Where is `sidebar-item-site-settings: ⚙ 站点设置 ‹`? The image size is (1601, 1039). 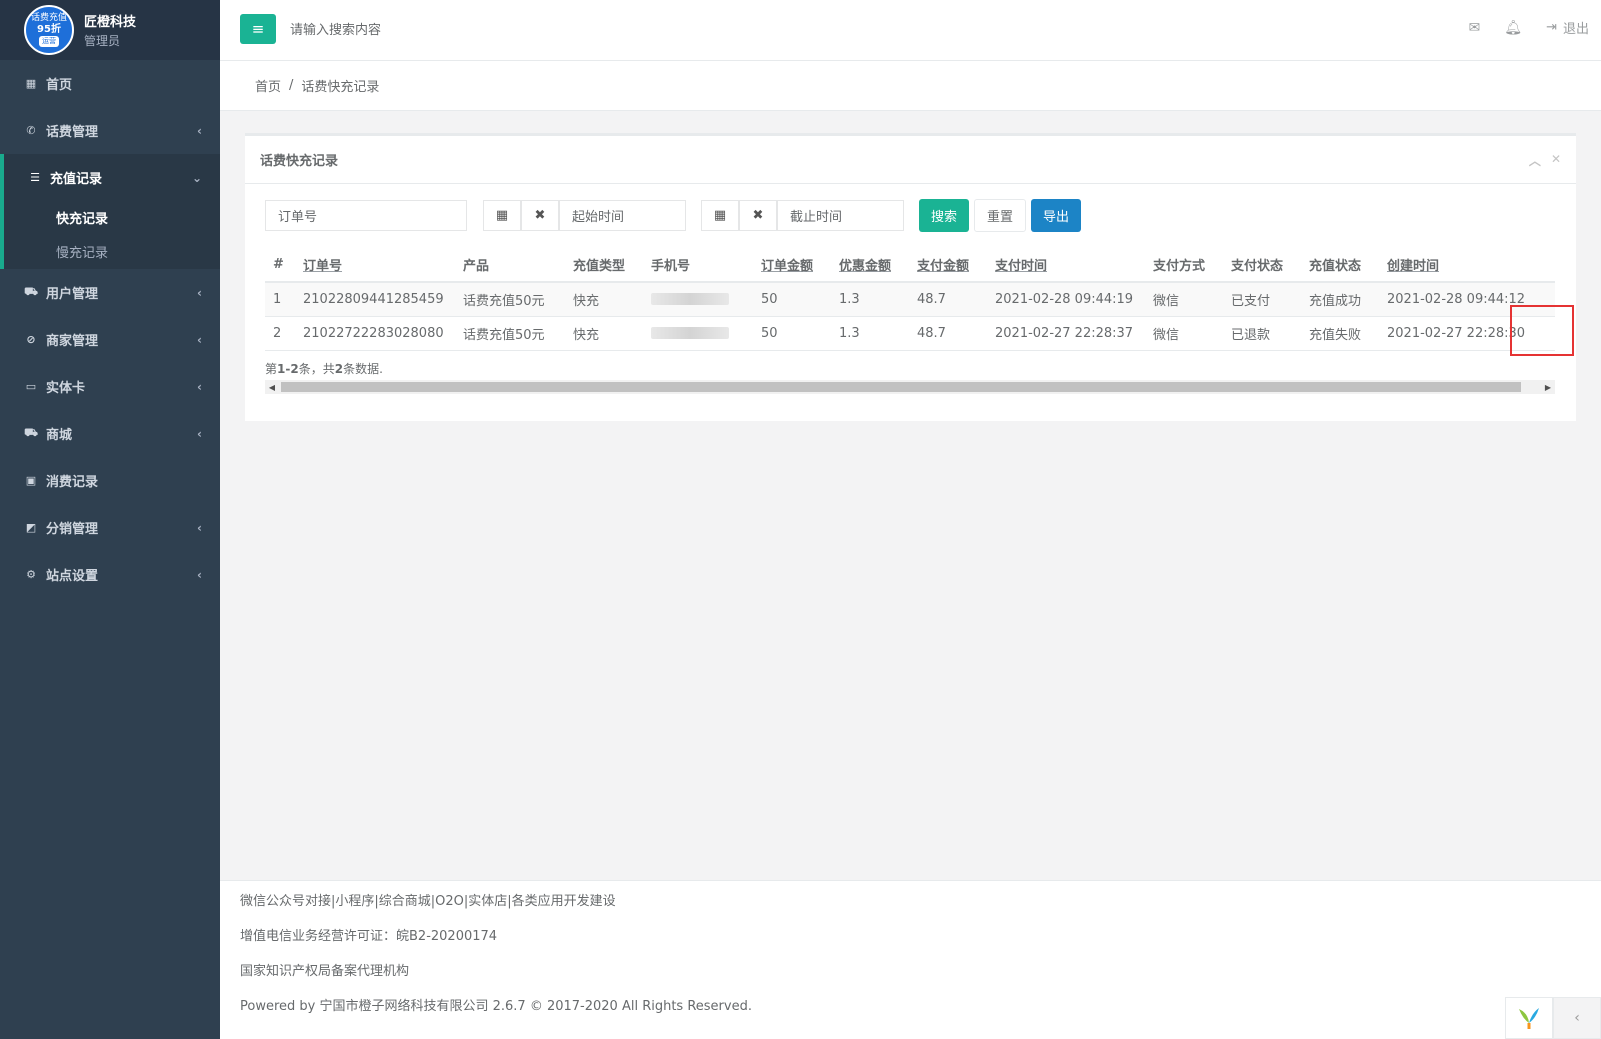
sidebar-item-site-settings: ⚙ 站点设置 ‹ is located at coordinates (110, 574).